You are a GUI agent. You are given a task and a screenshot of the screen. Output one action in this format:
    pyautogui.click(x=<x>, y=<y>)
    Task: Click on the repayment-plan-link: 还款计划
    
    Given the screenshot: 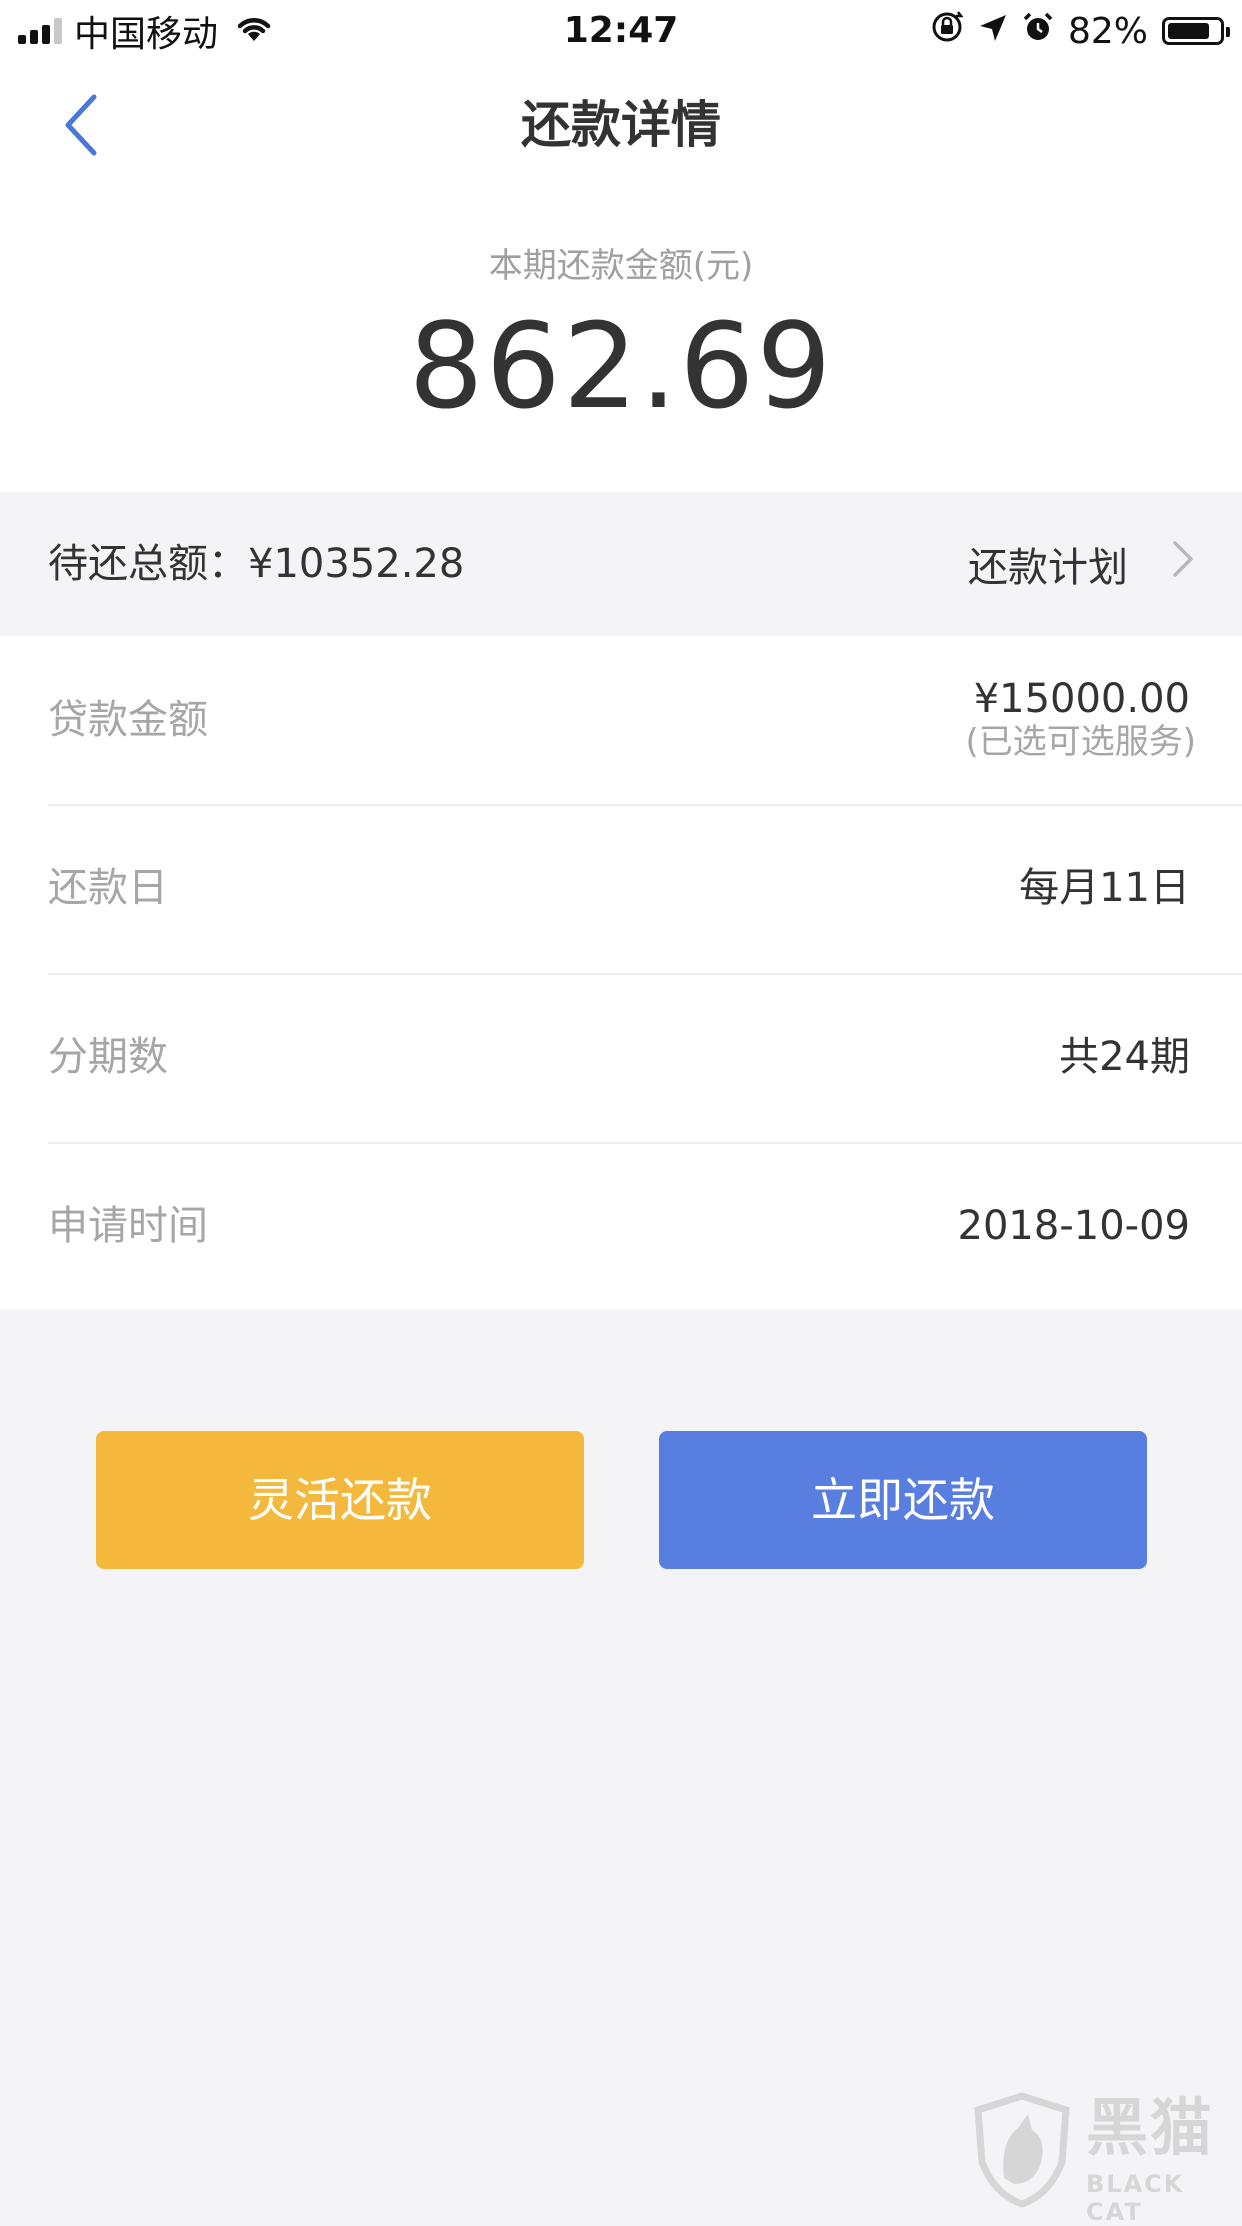 What is the action you would take?
    pyautogui.click(x=1081, y=564)
    